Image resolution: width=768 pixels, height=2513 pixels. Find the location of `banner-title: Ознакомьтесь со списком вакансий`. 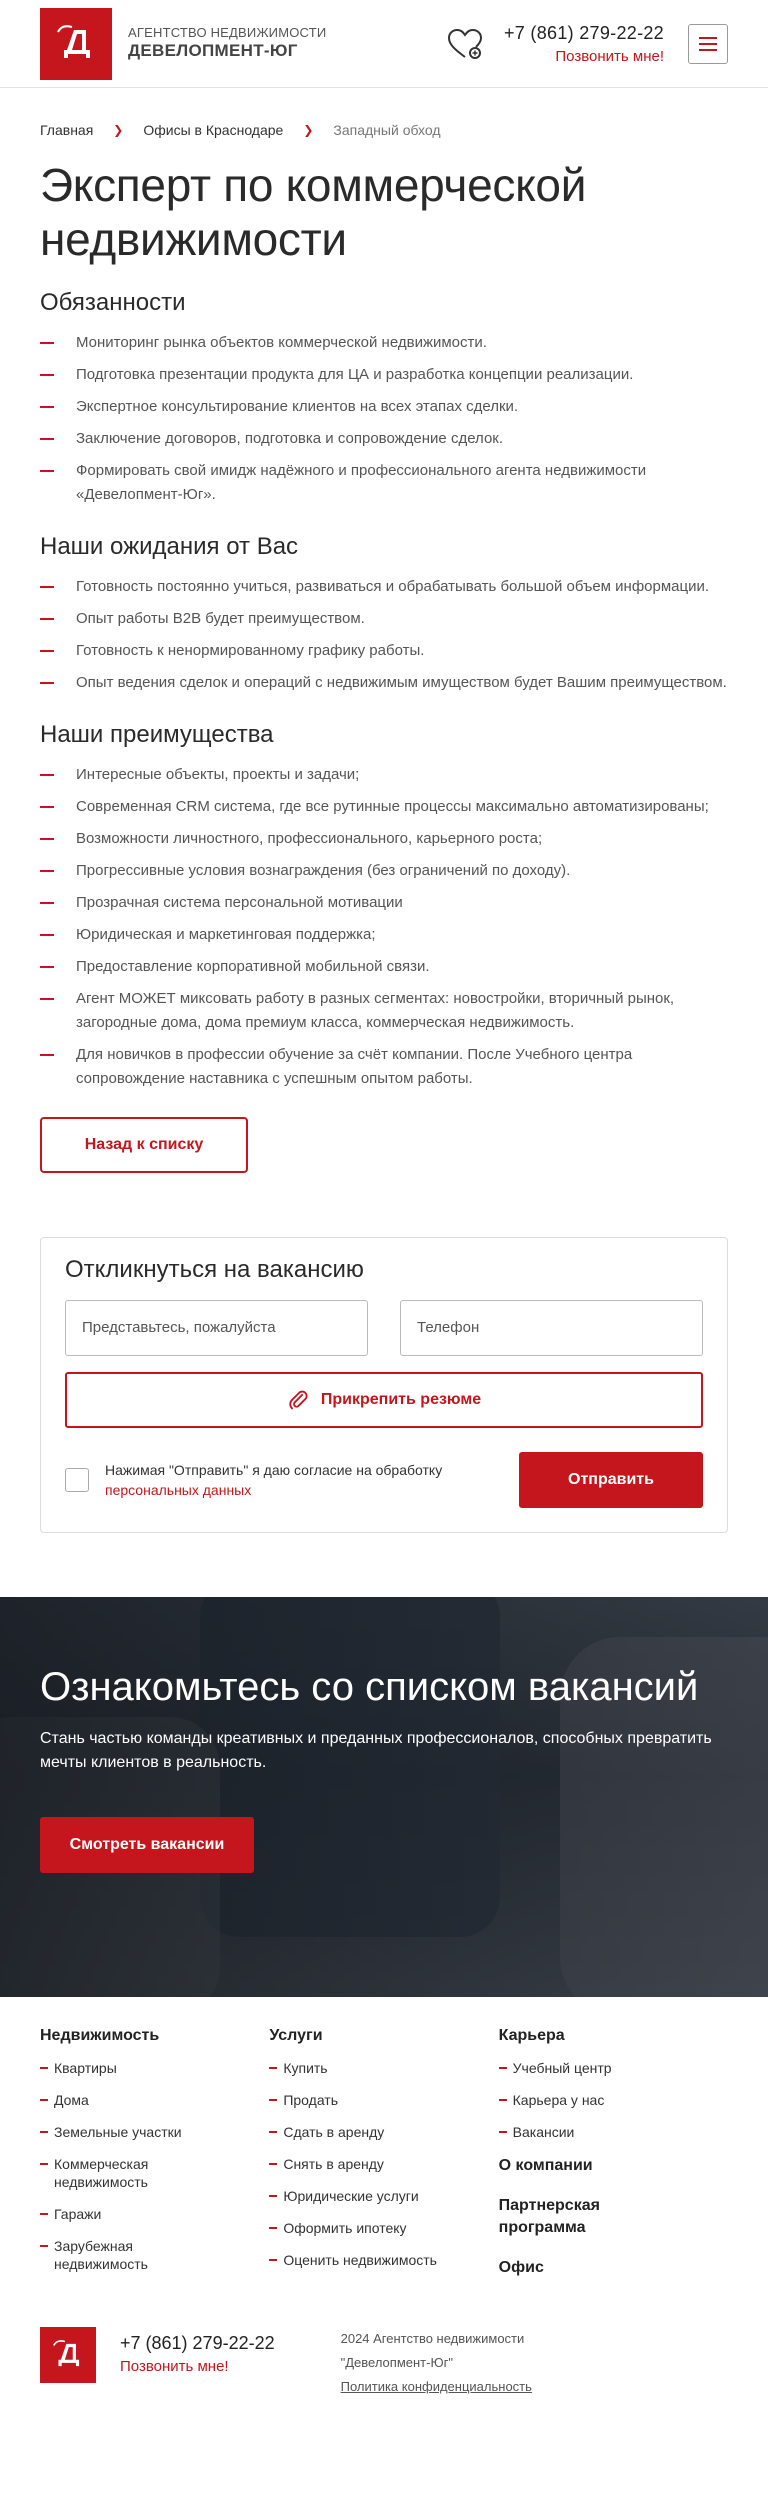

banner-title: Ознакомьтесь со списком вакансий is located at coordinates (369, 1686).